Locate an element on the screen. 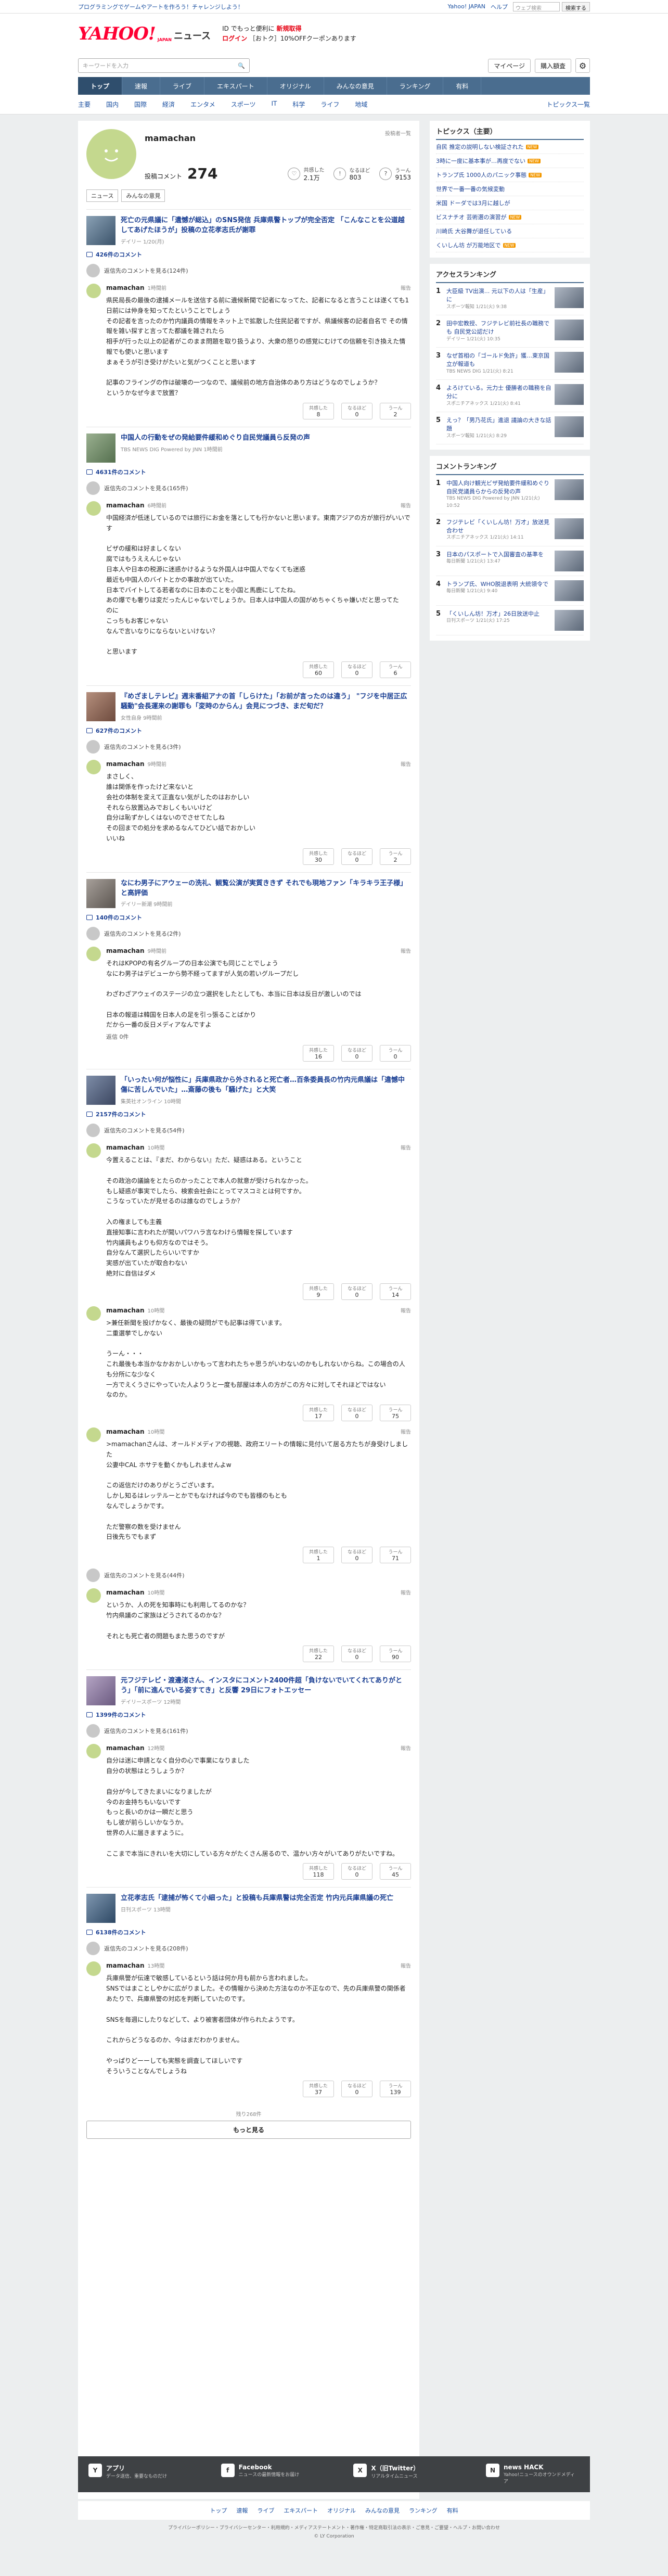 The width and height of the screenshot is (668, 2576). comment-count-link: 1399件のコメント is located at coordinates (248, 1715).